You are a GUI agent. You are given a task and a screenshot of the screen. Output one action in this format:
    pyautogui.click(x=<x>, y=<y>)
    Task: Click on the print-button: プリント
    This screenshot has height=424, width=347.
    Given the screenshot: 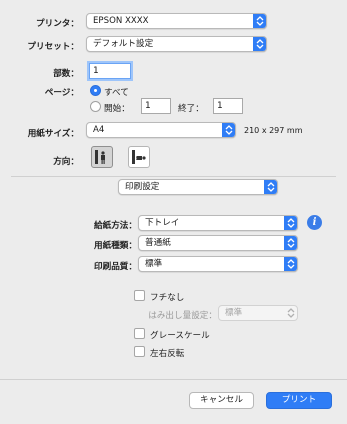 What is the action you would take?
    pyautogui.click(x=299, y=400)
    